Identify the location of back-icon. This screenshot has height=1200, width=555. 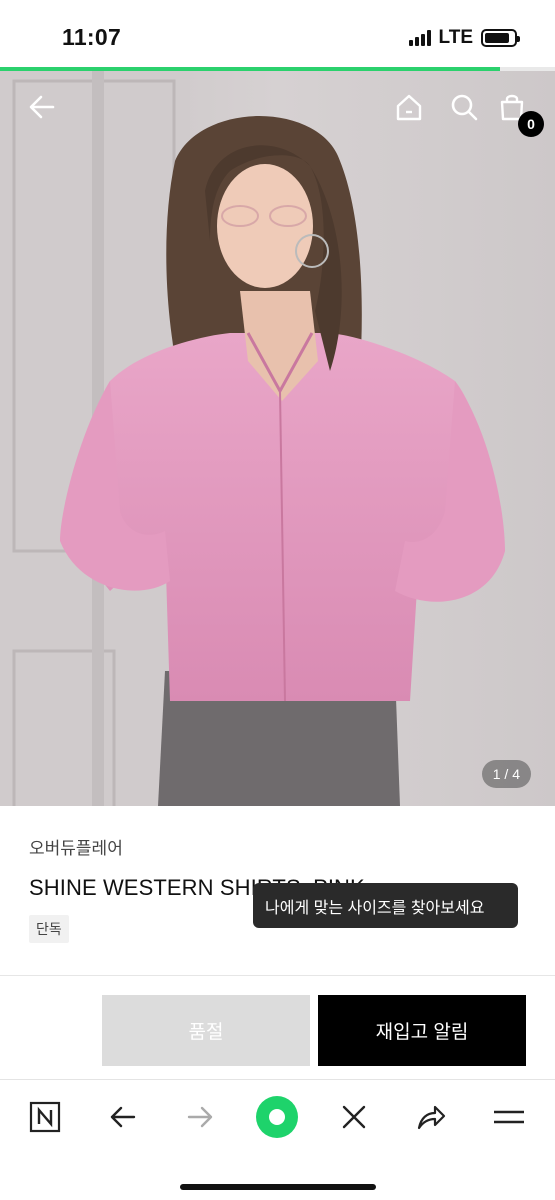
(123, 1117).